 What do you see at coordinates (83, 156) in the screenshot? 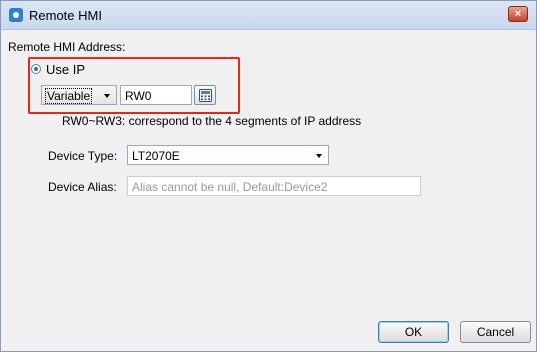
I see `device-type-label: Device Type:` at bounding box center [83, 156].